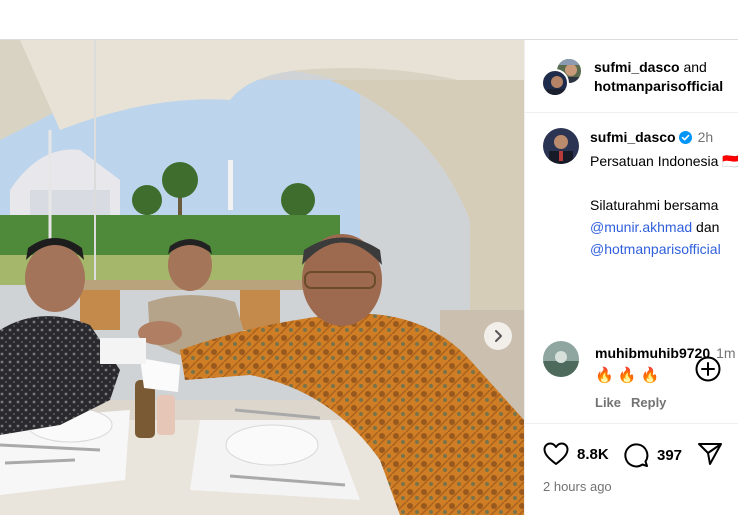 This screenshot has height=515, width=738. Describe the element at coordinates (556, 453) in the screenshot. I see `heart-icon` at that location.